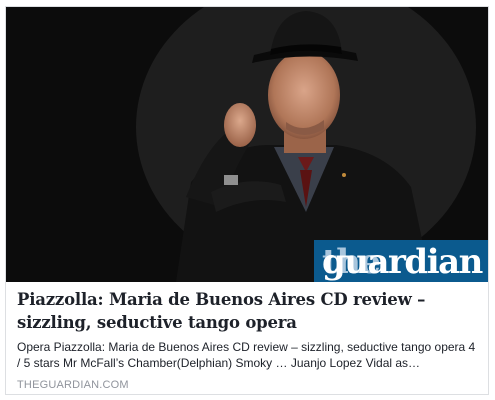 Image resolution: width=495 pixels, height=400 pixels. What do you see at coordinates (73, 385) in the screenshot?
I see `source-domain: THEGUARDIAN.COM` at bounding box center [73, 385].